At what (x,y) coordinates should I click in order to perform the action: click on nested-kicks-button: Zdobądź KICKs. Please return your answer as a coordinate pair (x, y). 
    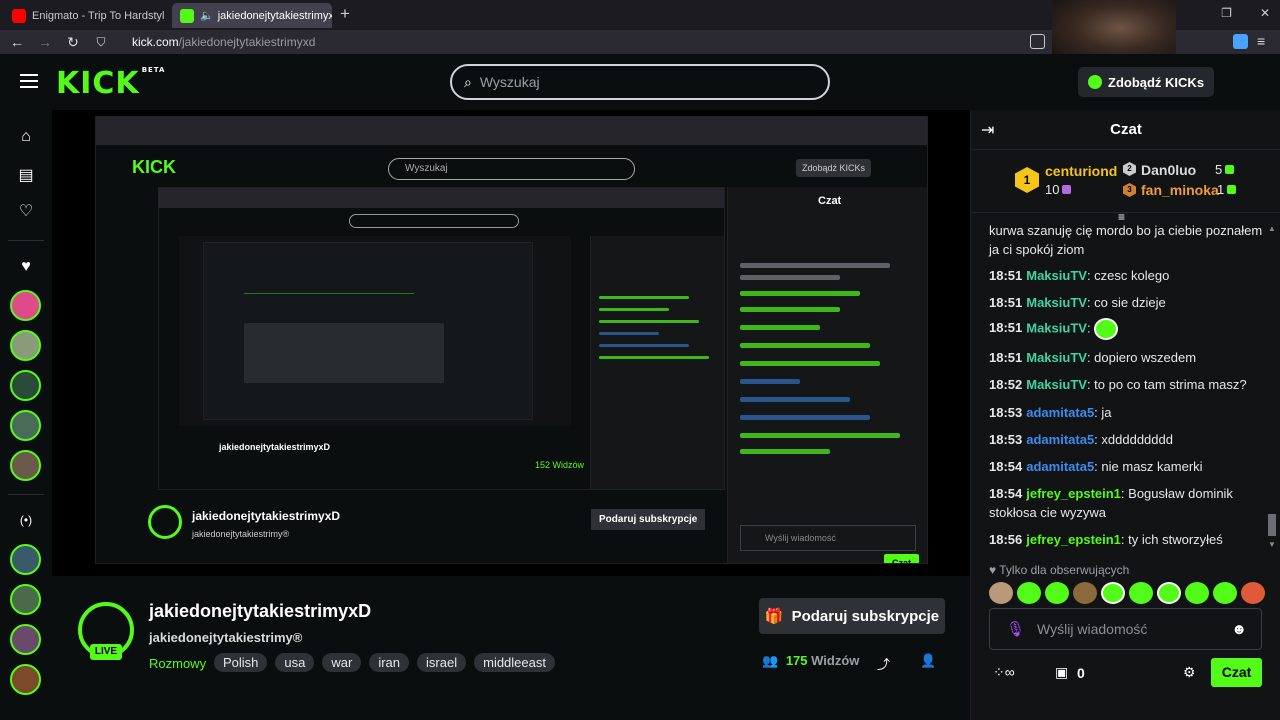
    Looking at the image, I should click on (834, 168).